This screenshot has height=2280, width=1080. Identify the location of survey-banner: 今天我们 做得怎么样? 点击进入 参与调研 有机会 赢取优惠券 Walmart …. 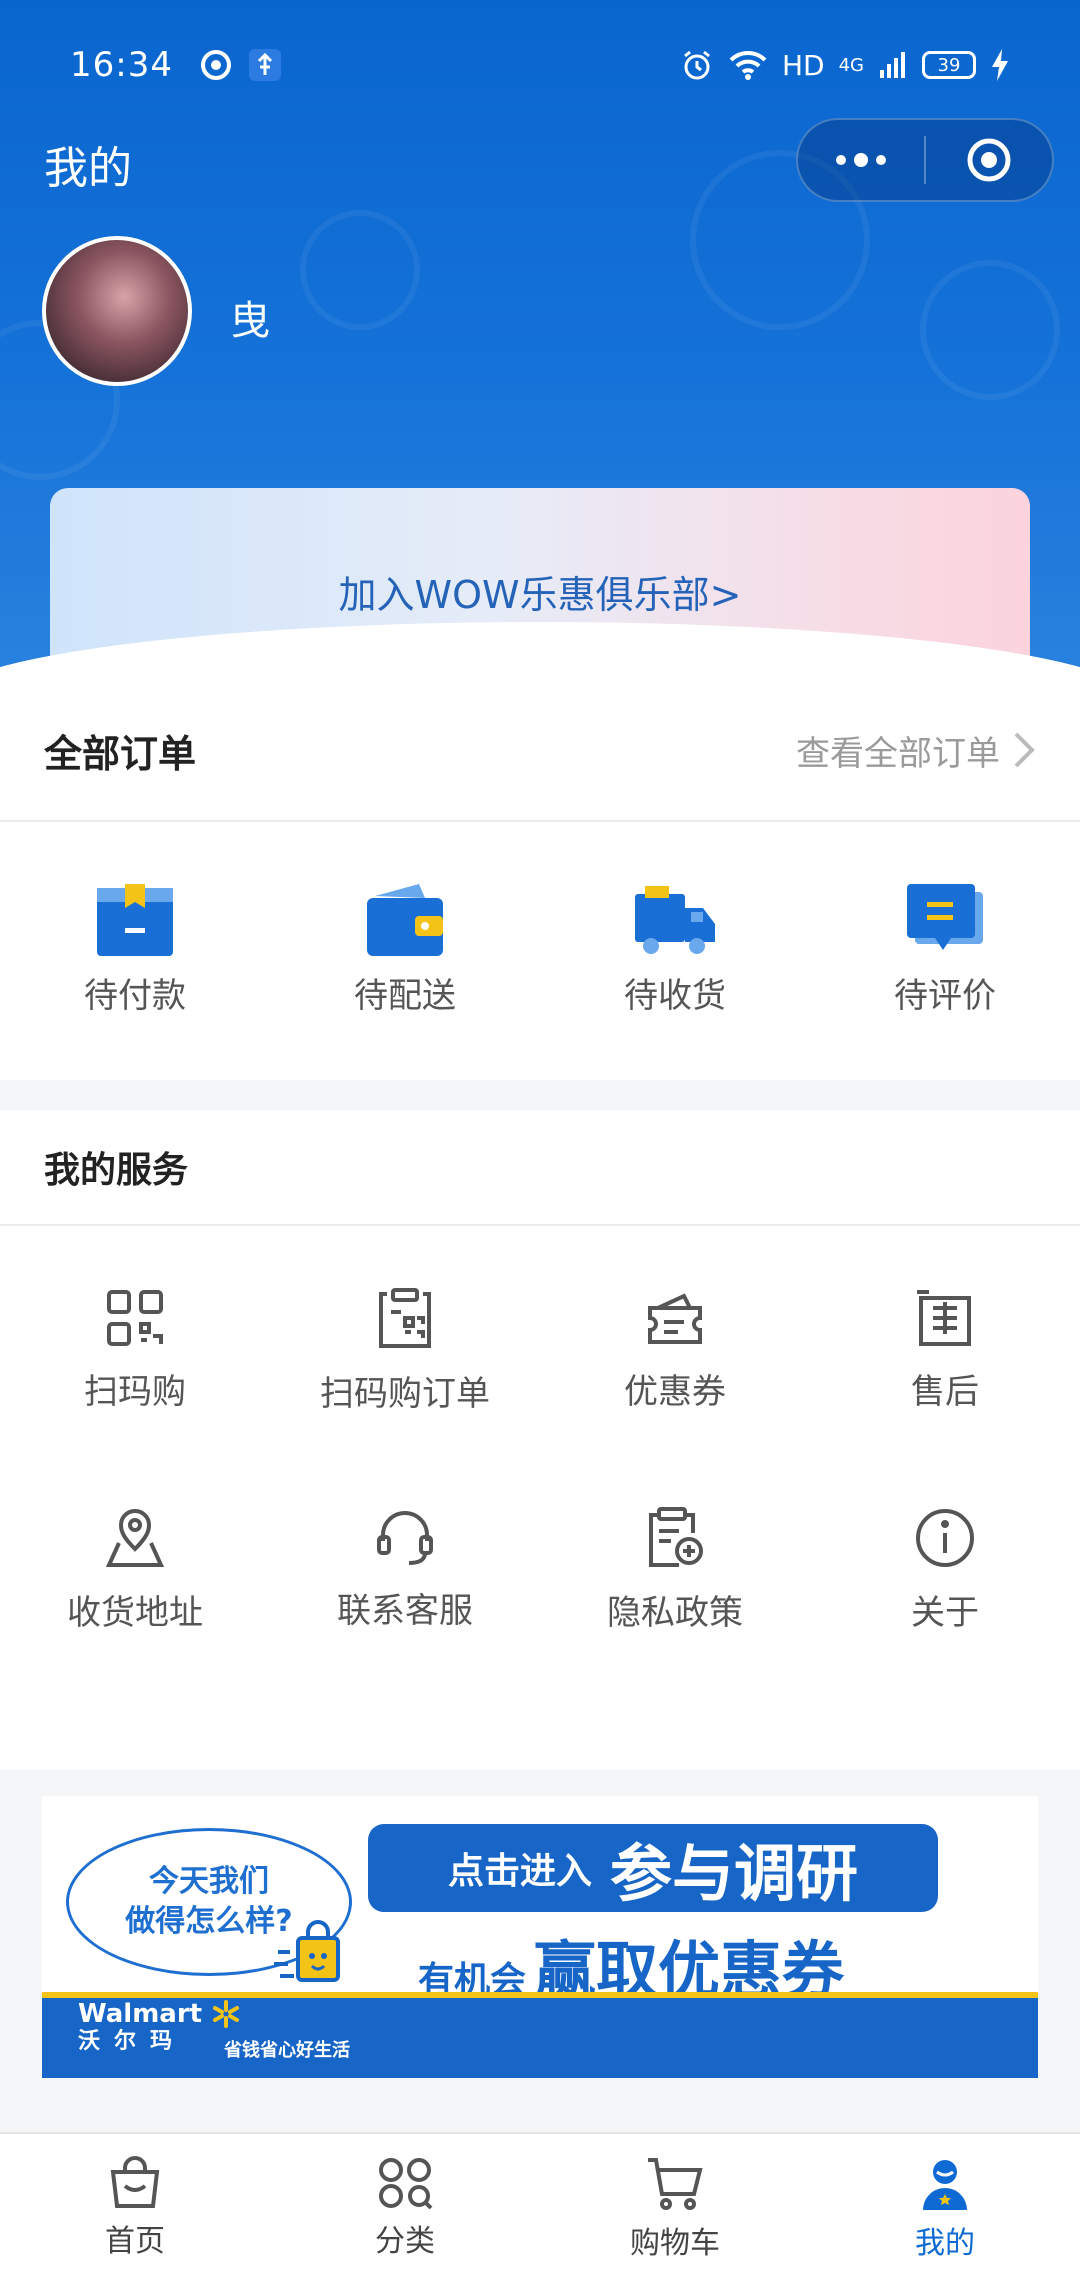
(540, 1937).